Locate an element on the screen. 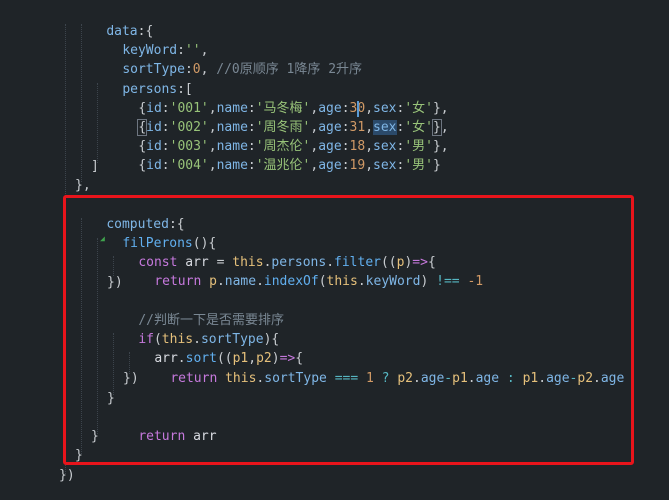  person-sex: '男' is located at coordinates (418, 165).